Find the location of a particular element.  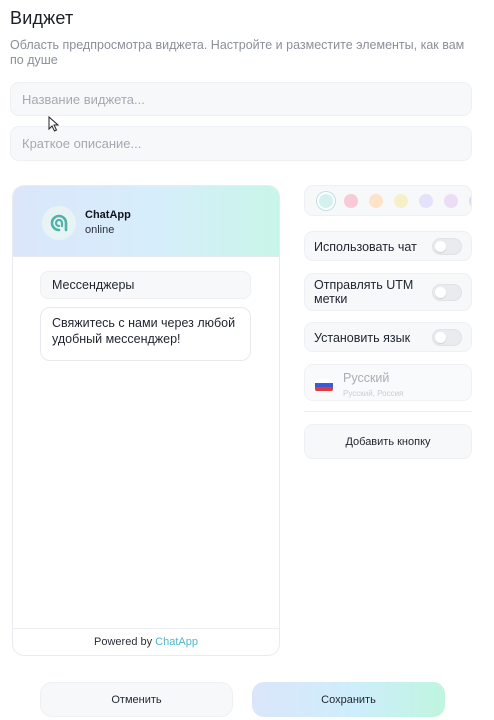

powered-by-prefix: Powered by is located at coordinates (125, 642).